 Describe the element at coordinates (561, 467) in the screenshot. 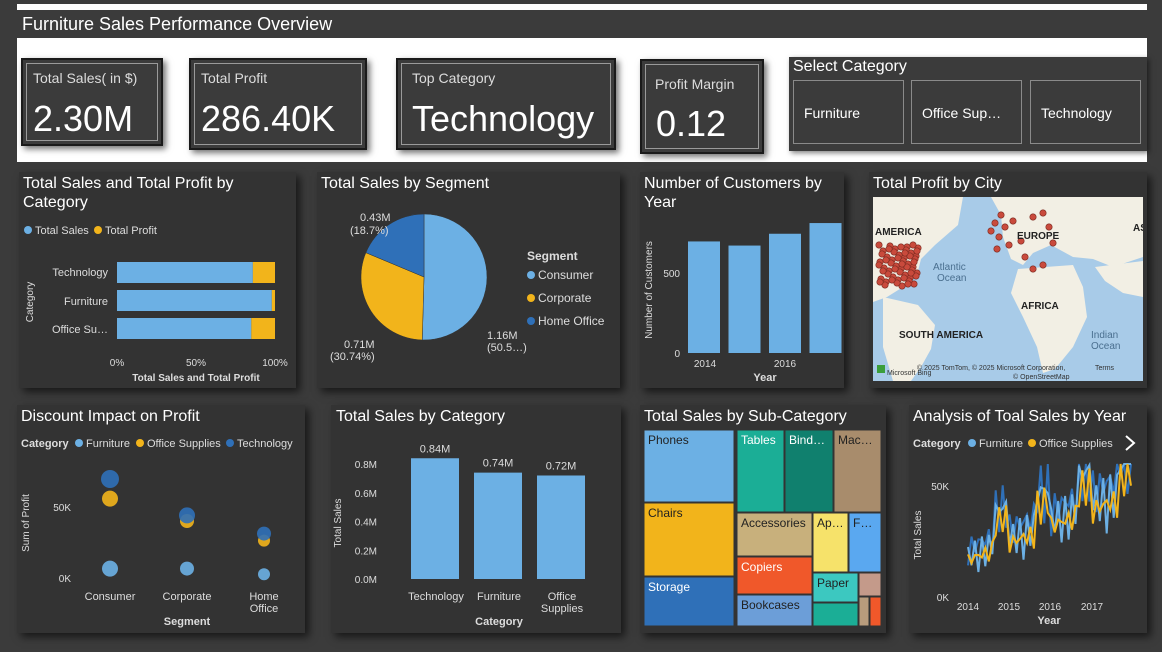

I see `category-bar-label-2: 0.72M` at that location.